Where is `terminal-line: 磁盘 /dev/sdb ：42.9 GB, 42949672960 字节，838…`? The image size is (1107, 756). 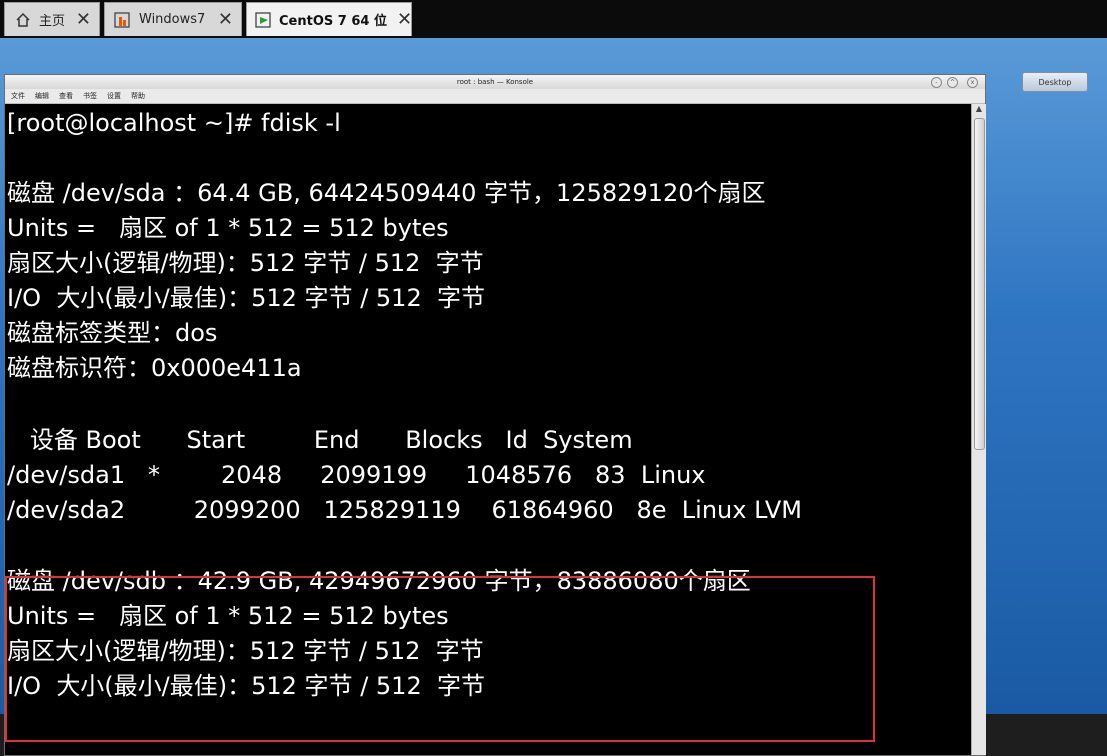 terminal-line: 磁盘 /dev/sdb ：42.9 GB, 42949672960 字节，838… is located at coordinates (379, 581).